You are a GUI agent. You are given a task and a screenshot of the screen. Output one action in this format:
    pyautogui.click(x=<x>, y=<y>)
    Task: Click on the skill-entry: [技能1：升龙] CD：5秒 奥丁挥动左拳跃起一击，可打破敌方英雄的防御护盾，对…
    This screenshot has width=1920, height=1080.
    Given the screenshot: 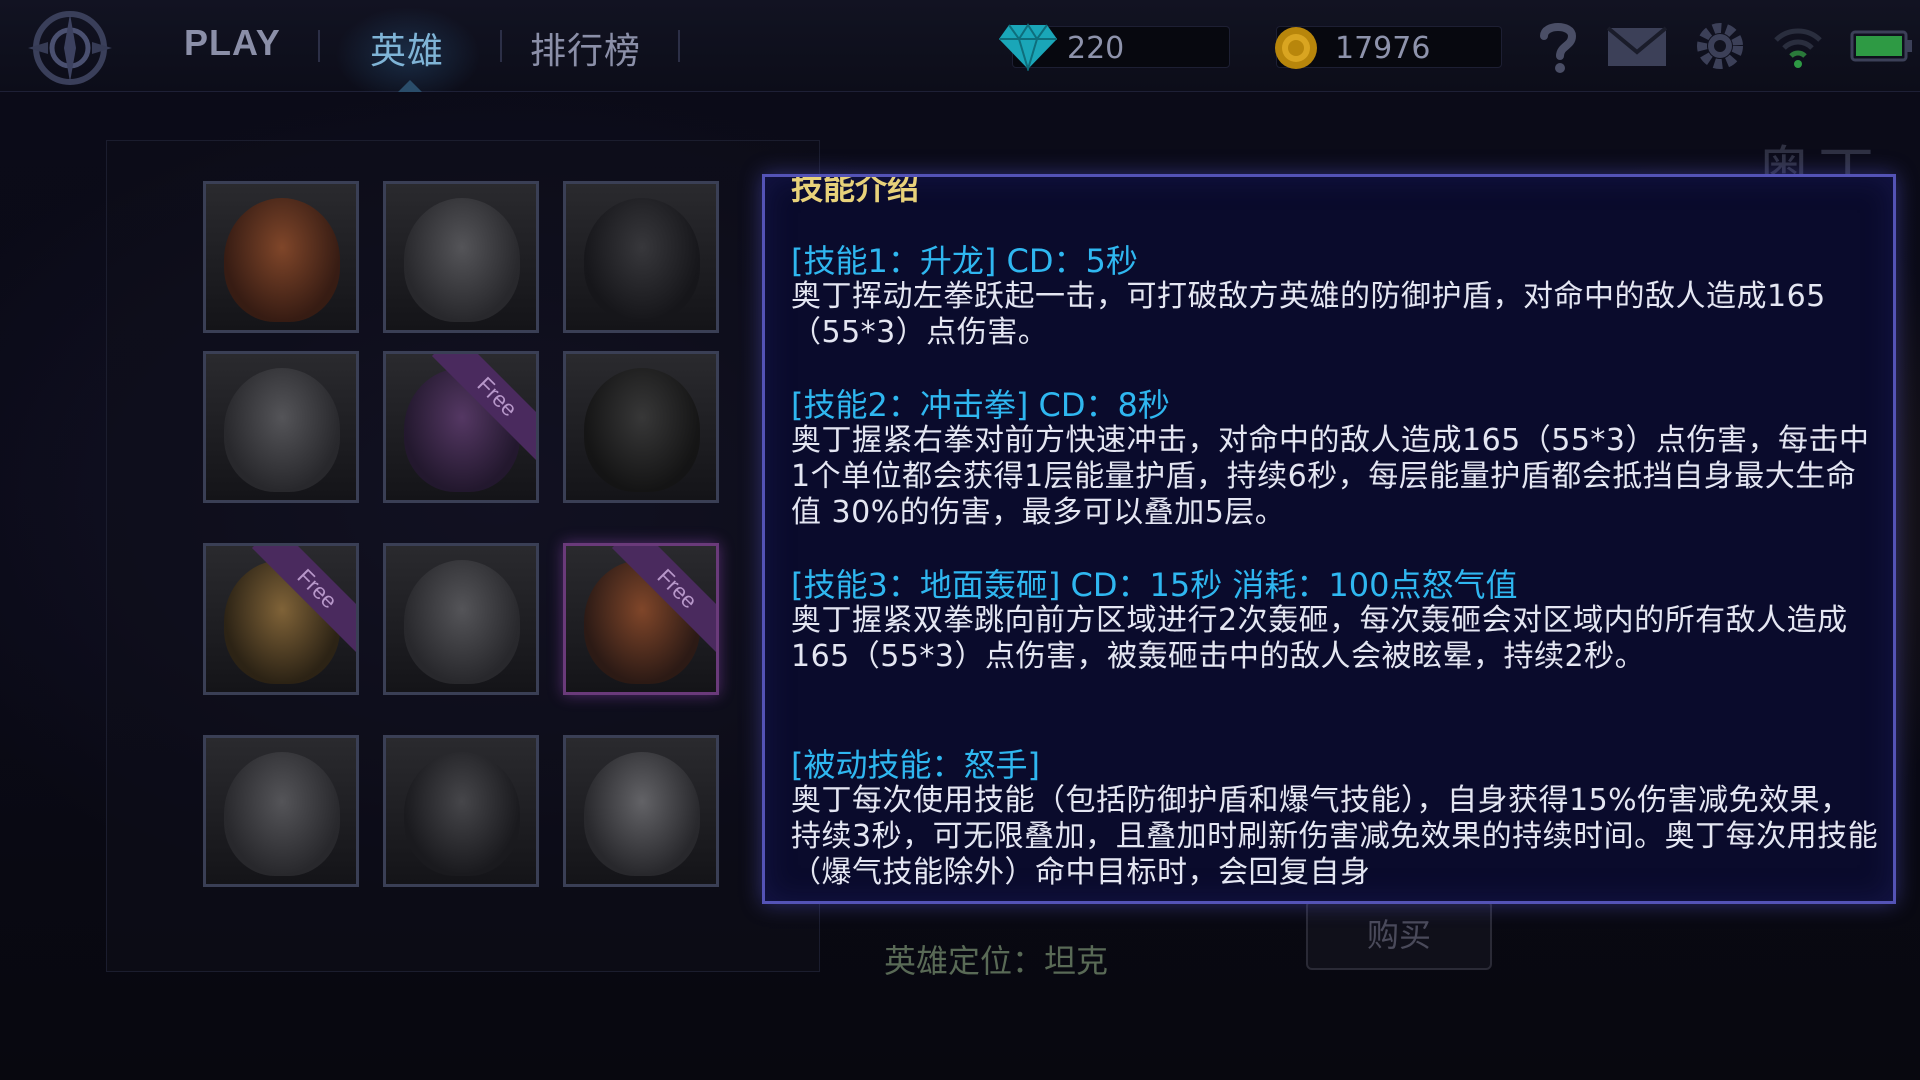 What is the action you would take?
    pyautogui.click(x=1336, y=297)
    